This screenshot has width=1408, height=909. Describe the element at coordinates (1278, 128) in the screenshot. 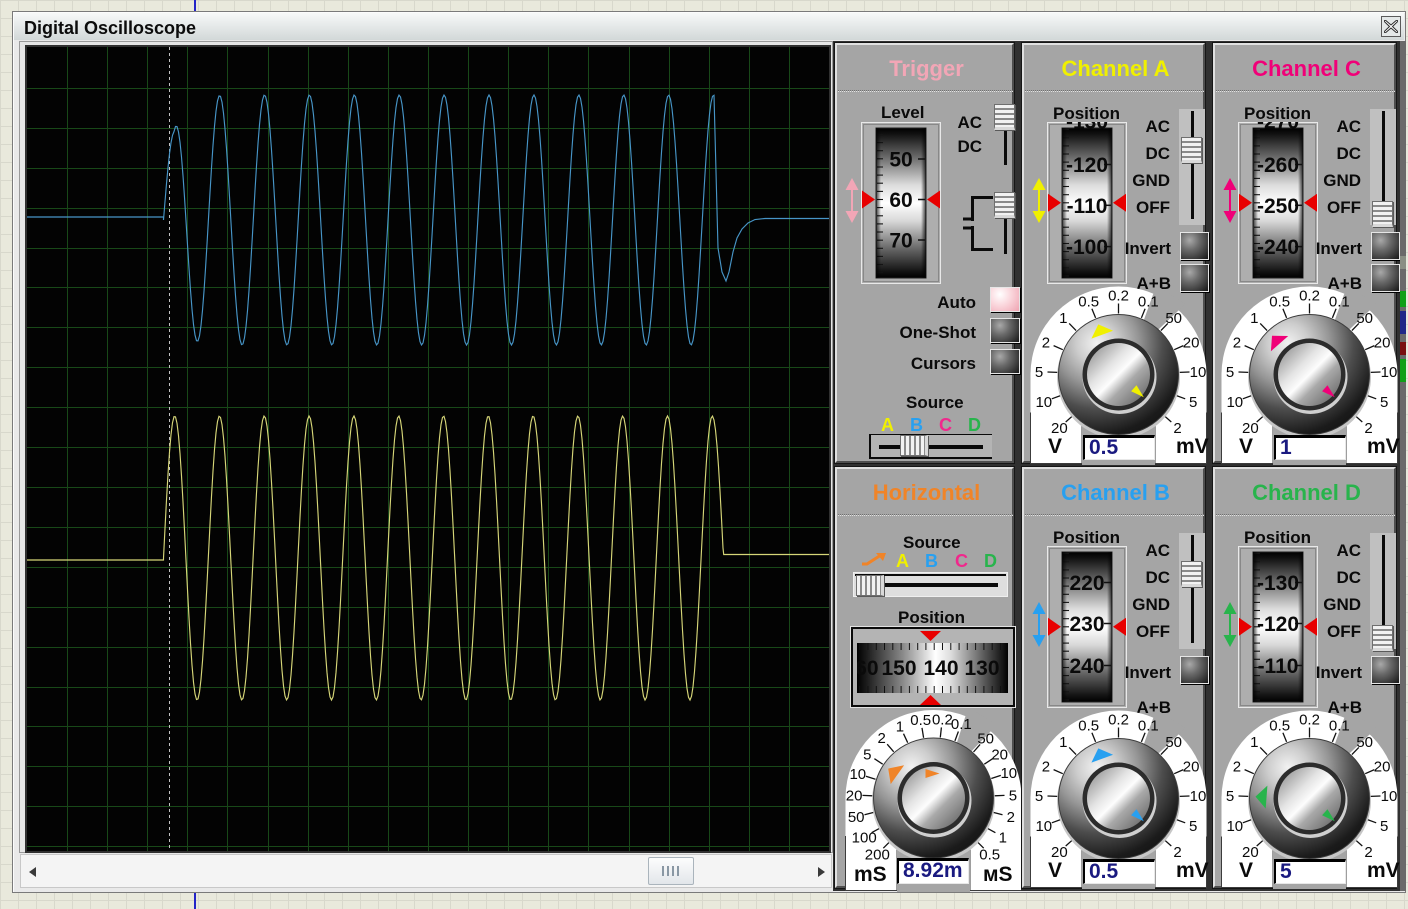

I see `svg-text: -270` at that location.